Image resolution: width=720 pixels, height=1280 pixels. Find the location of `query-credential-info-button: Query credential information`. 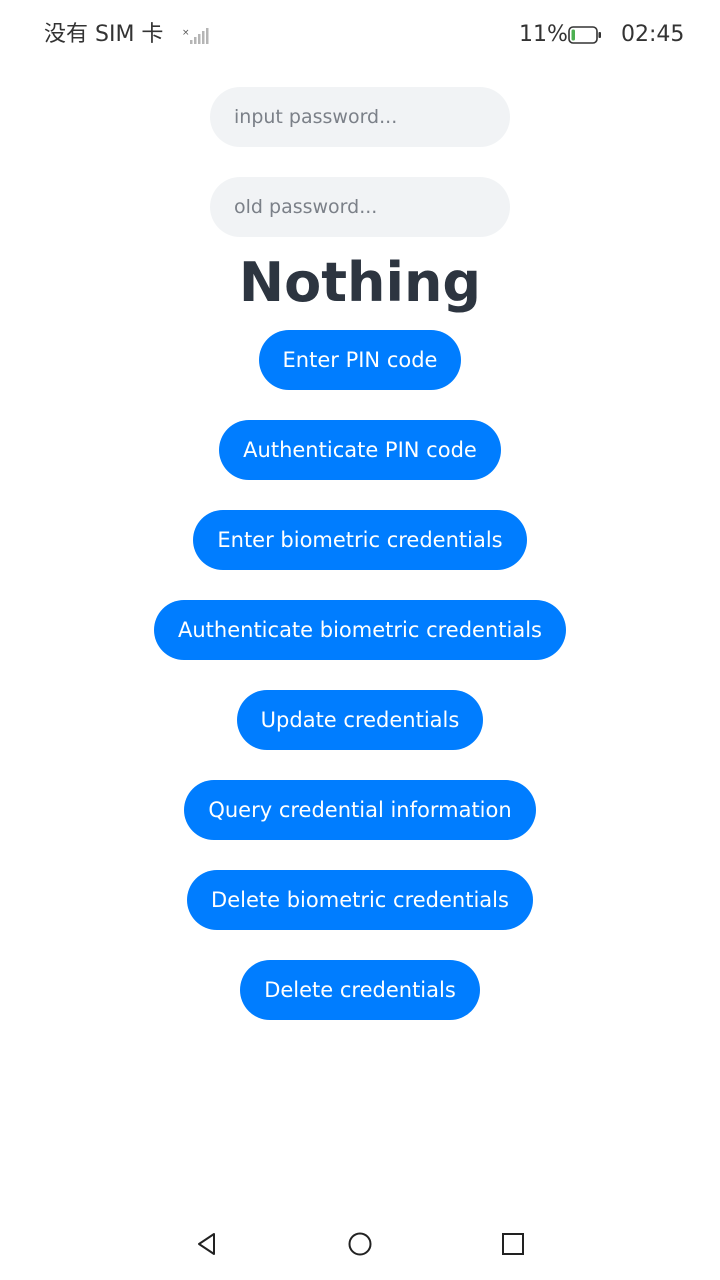

query-credential-info-button: Query credential information is located at coordinates (360, 810).